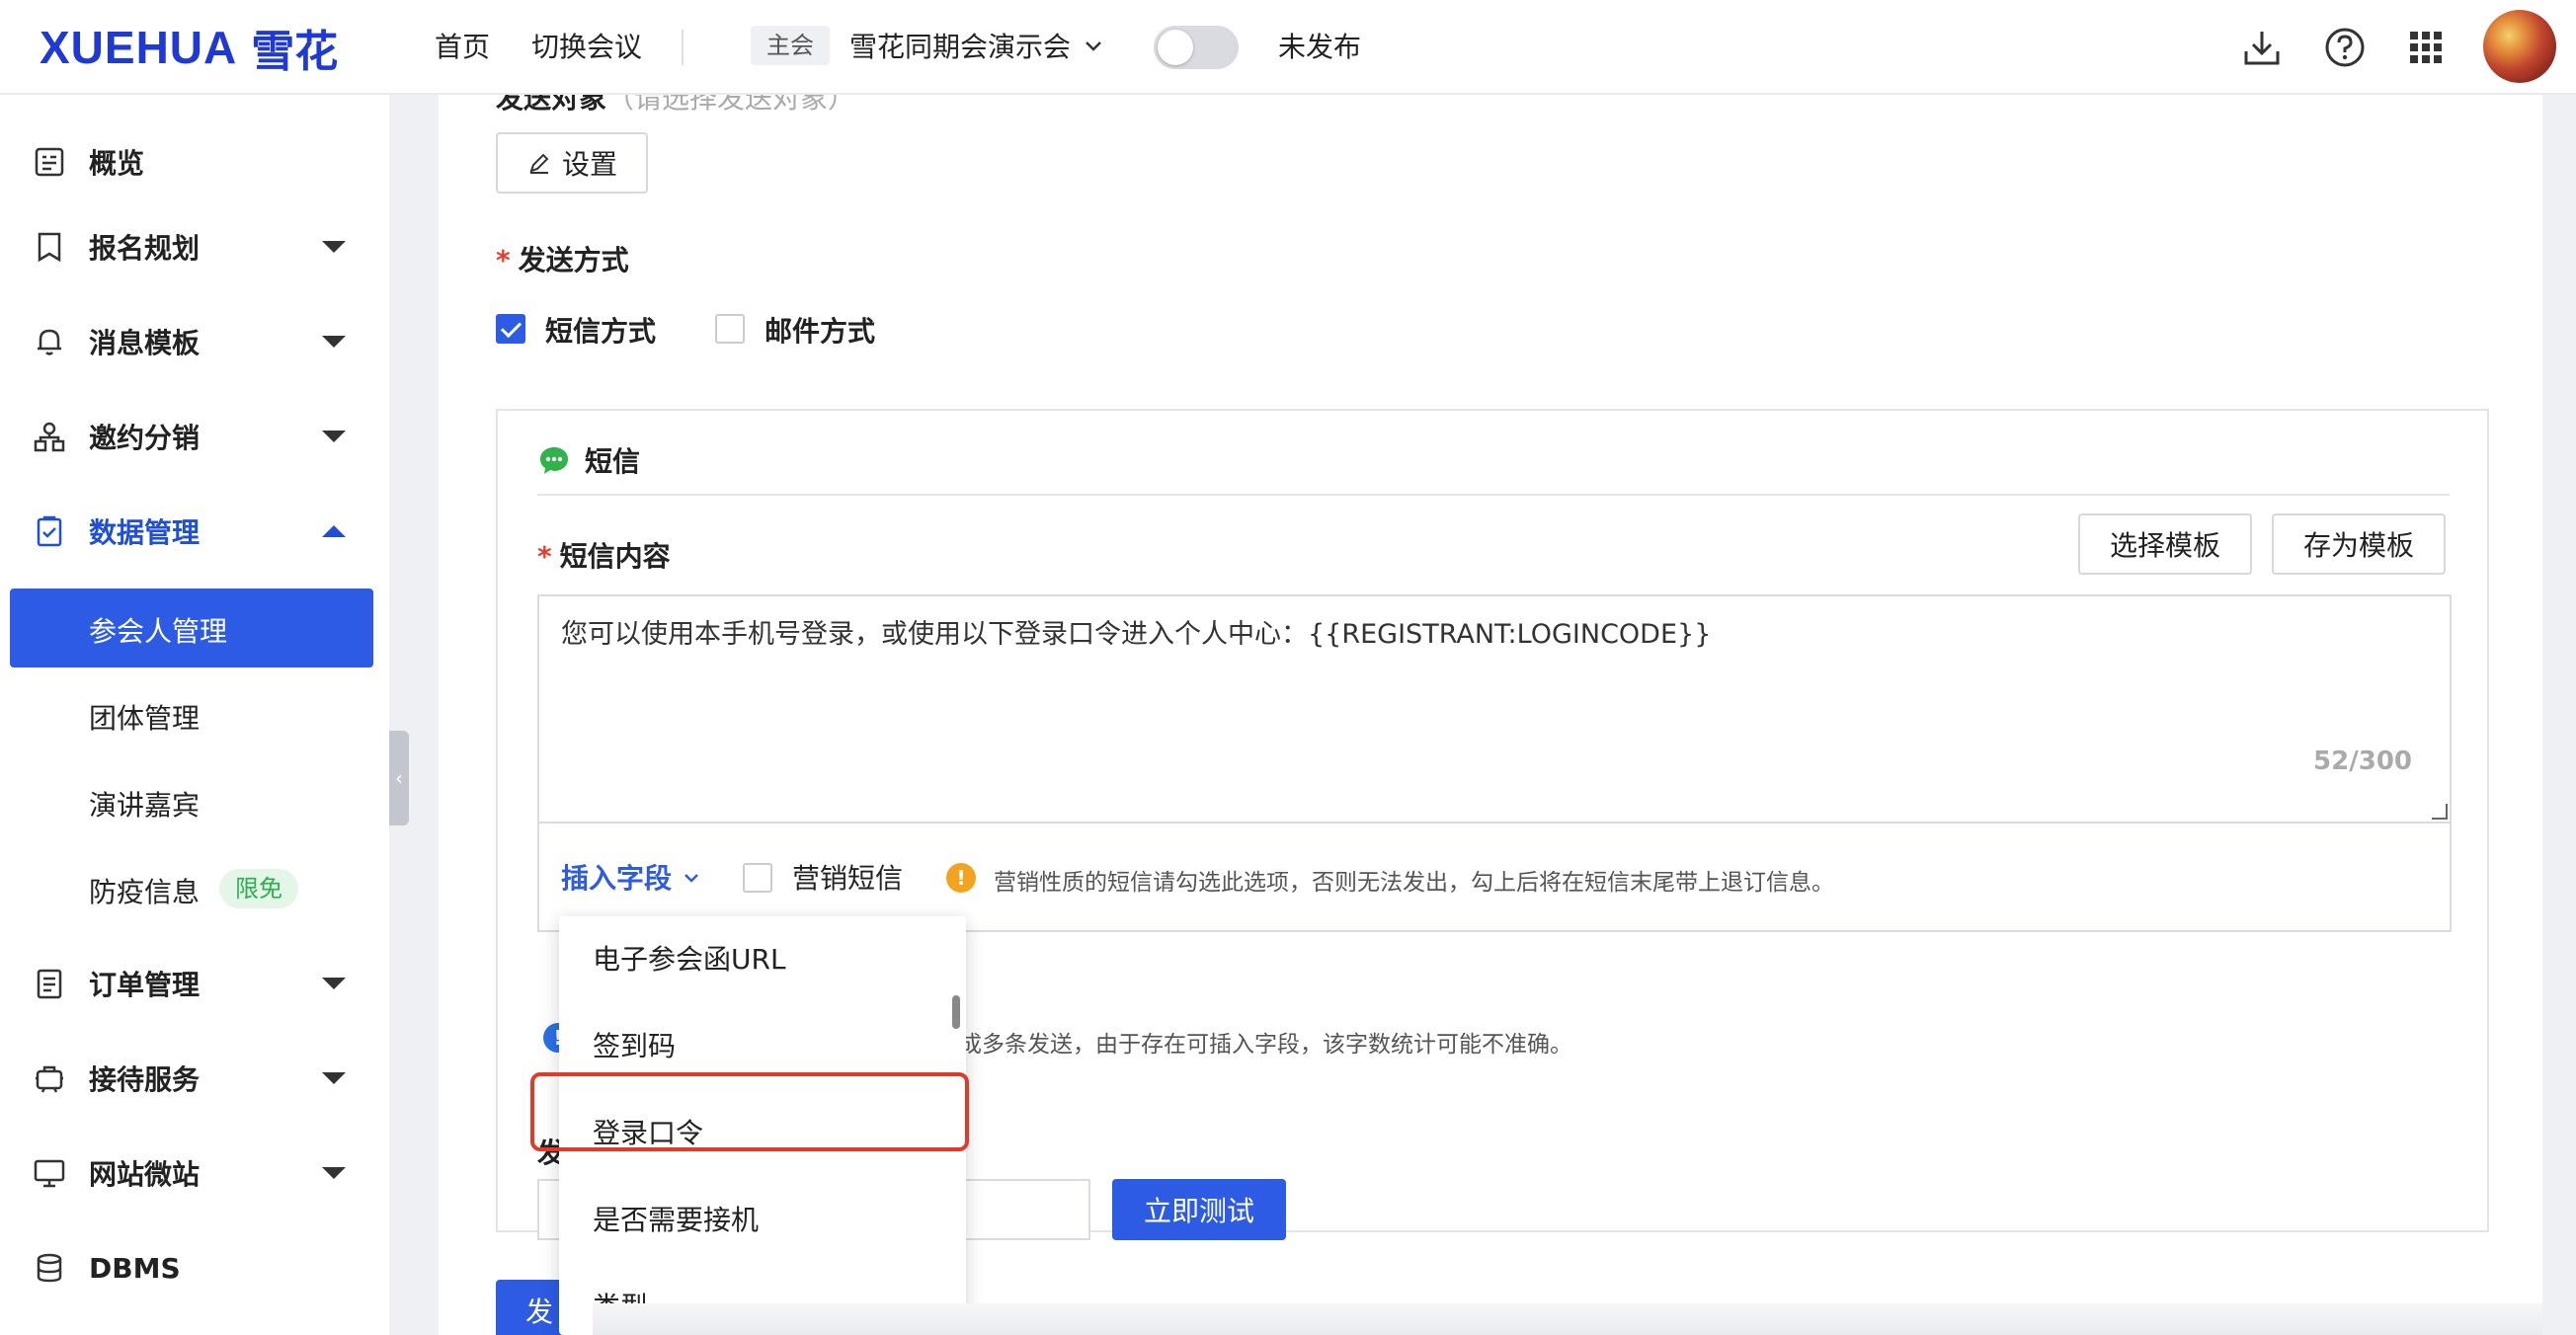  Describe the element at coordinates (676, 105) in the screenshot. I see `cropped-section-label: 发送对象（请选择发送对象）` at that location.